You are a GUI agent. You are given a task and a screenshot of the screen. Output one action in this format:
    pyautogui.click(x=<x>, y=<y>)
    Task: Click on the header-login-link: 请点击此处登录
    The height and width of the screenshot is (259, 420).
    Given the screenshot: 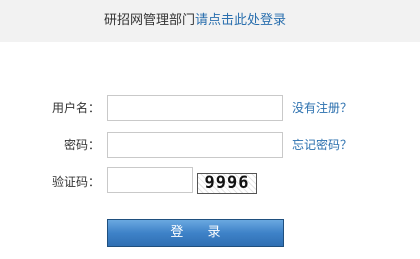 What is the action you would take?
    pyautogui.click(x=240, y=20)
    